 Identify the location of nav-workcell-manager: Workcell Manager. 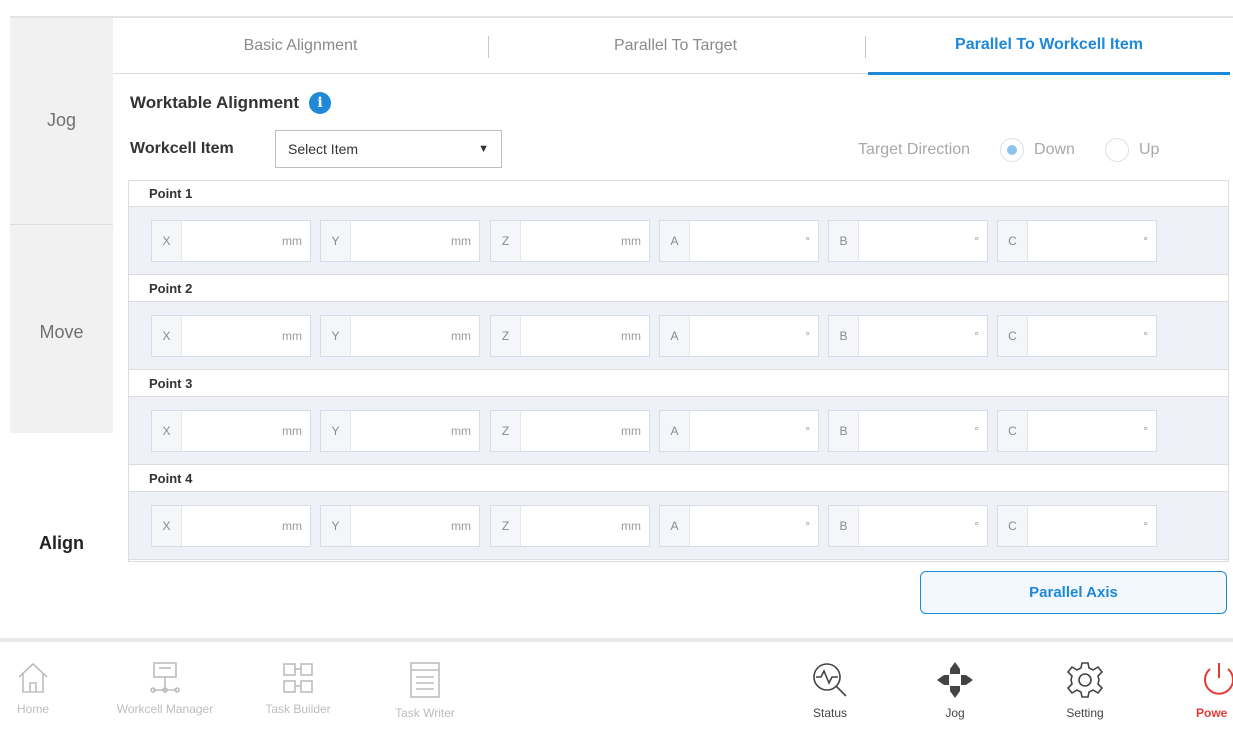
(165, 687).